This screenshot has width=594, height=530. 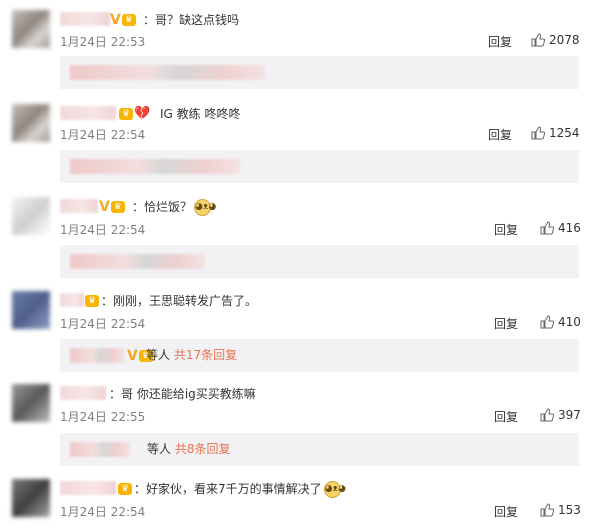 I want to click on comment-time: 1月24日 22:55, so click(x=103, y=417).